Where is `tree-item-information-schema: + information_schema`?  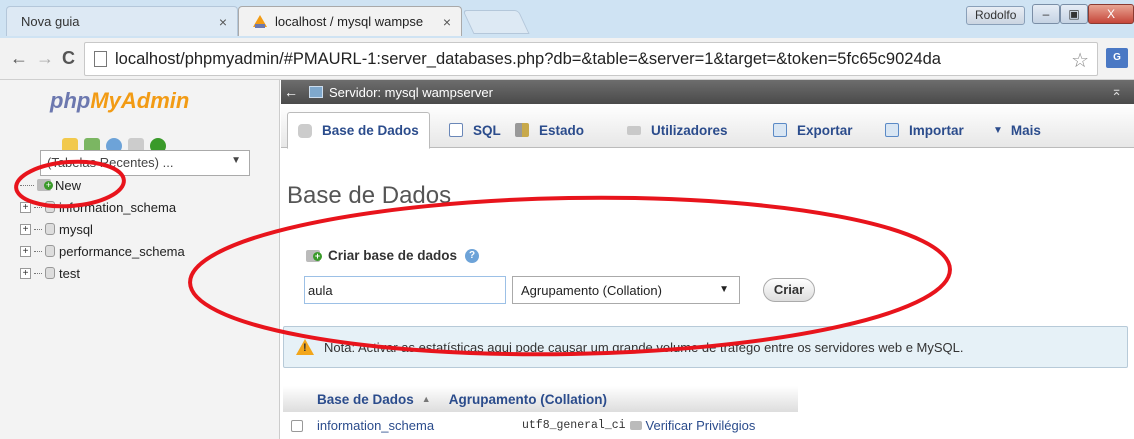 tree-item-information-schema: + information_schema is located at coordinates (102, 207).